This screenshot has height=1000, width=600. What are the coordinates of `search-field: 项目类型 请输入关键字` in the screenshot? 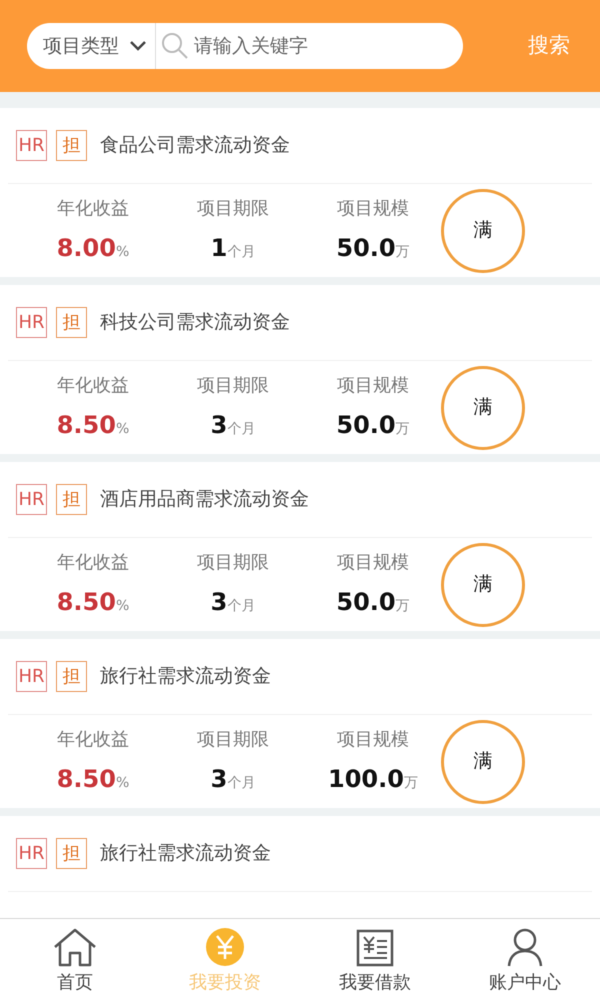 It's located at (245, 46).